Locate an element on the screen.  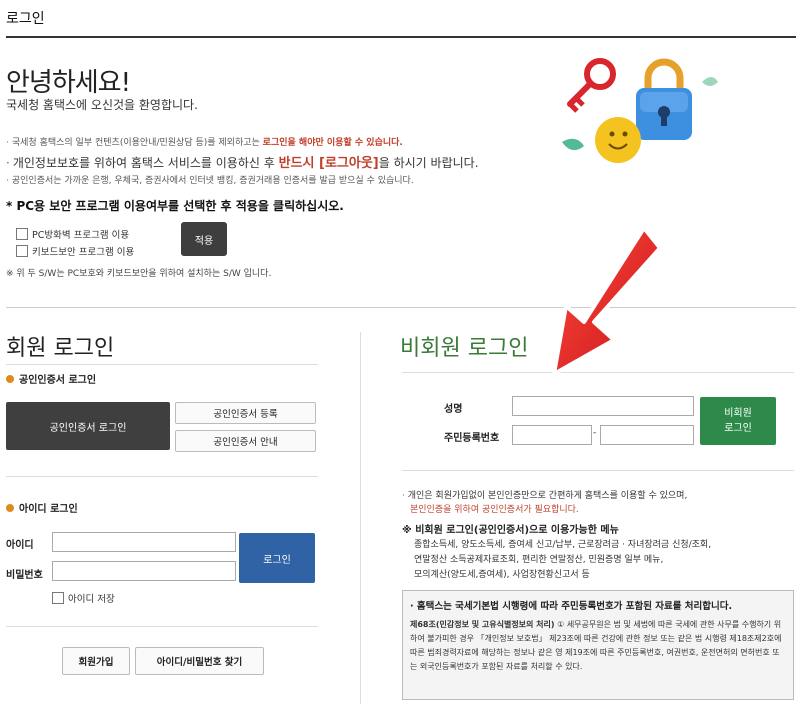
guest-menu-line-2: 연말정산 소득공제자료조회, 편리한 연말정산, 민원증명 일부 메뉴, is located at coordinates (539, 560).